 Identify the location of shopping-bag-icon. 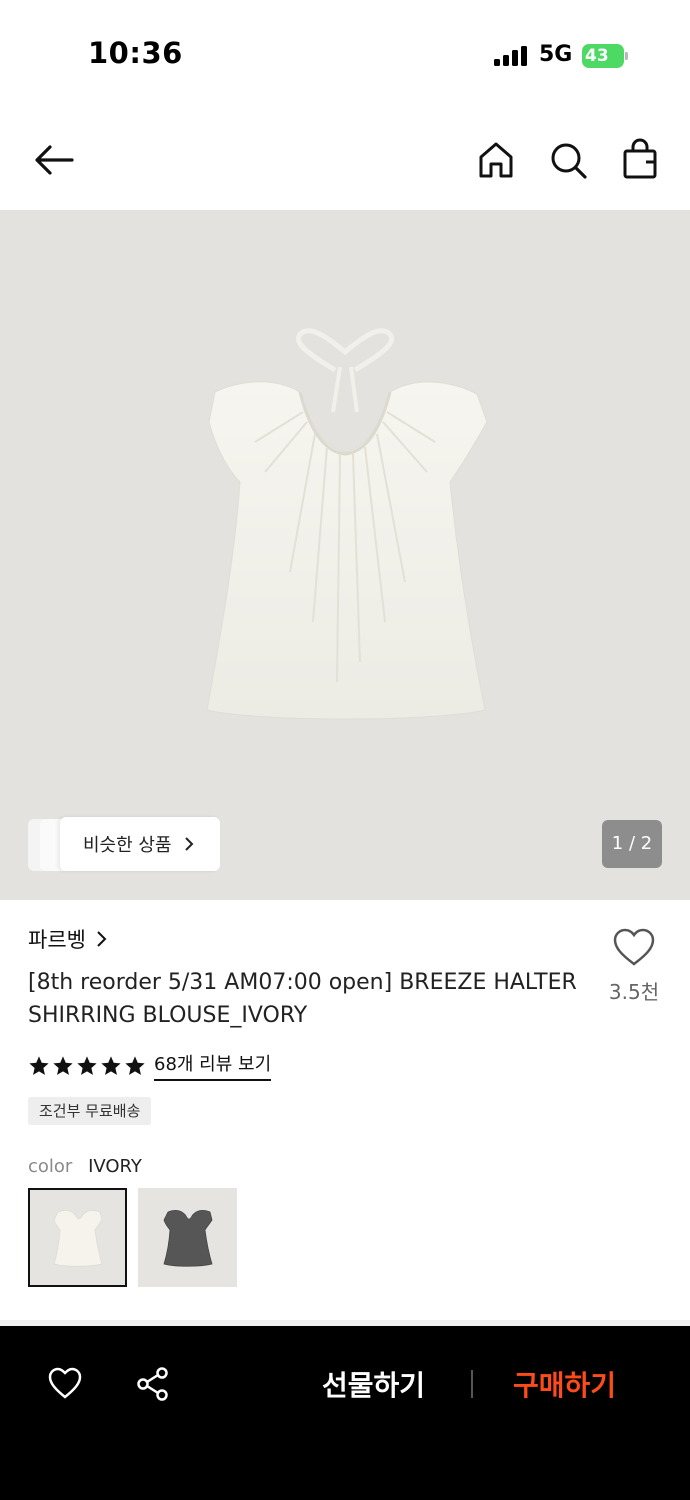
(640, 160).